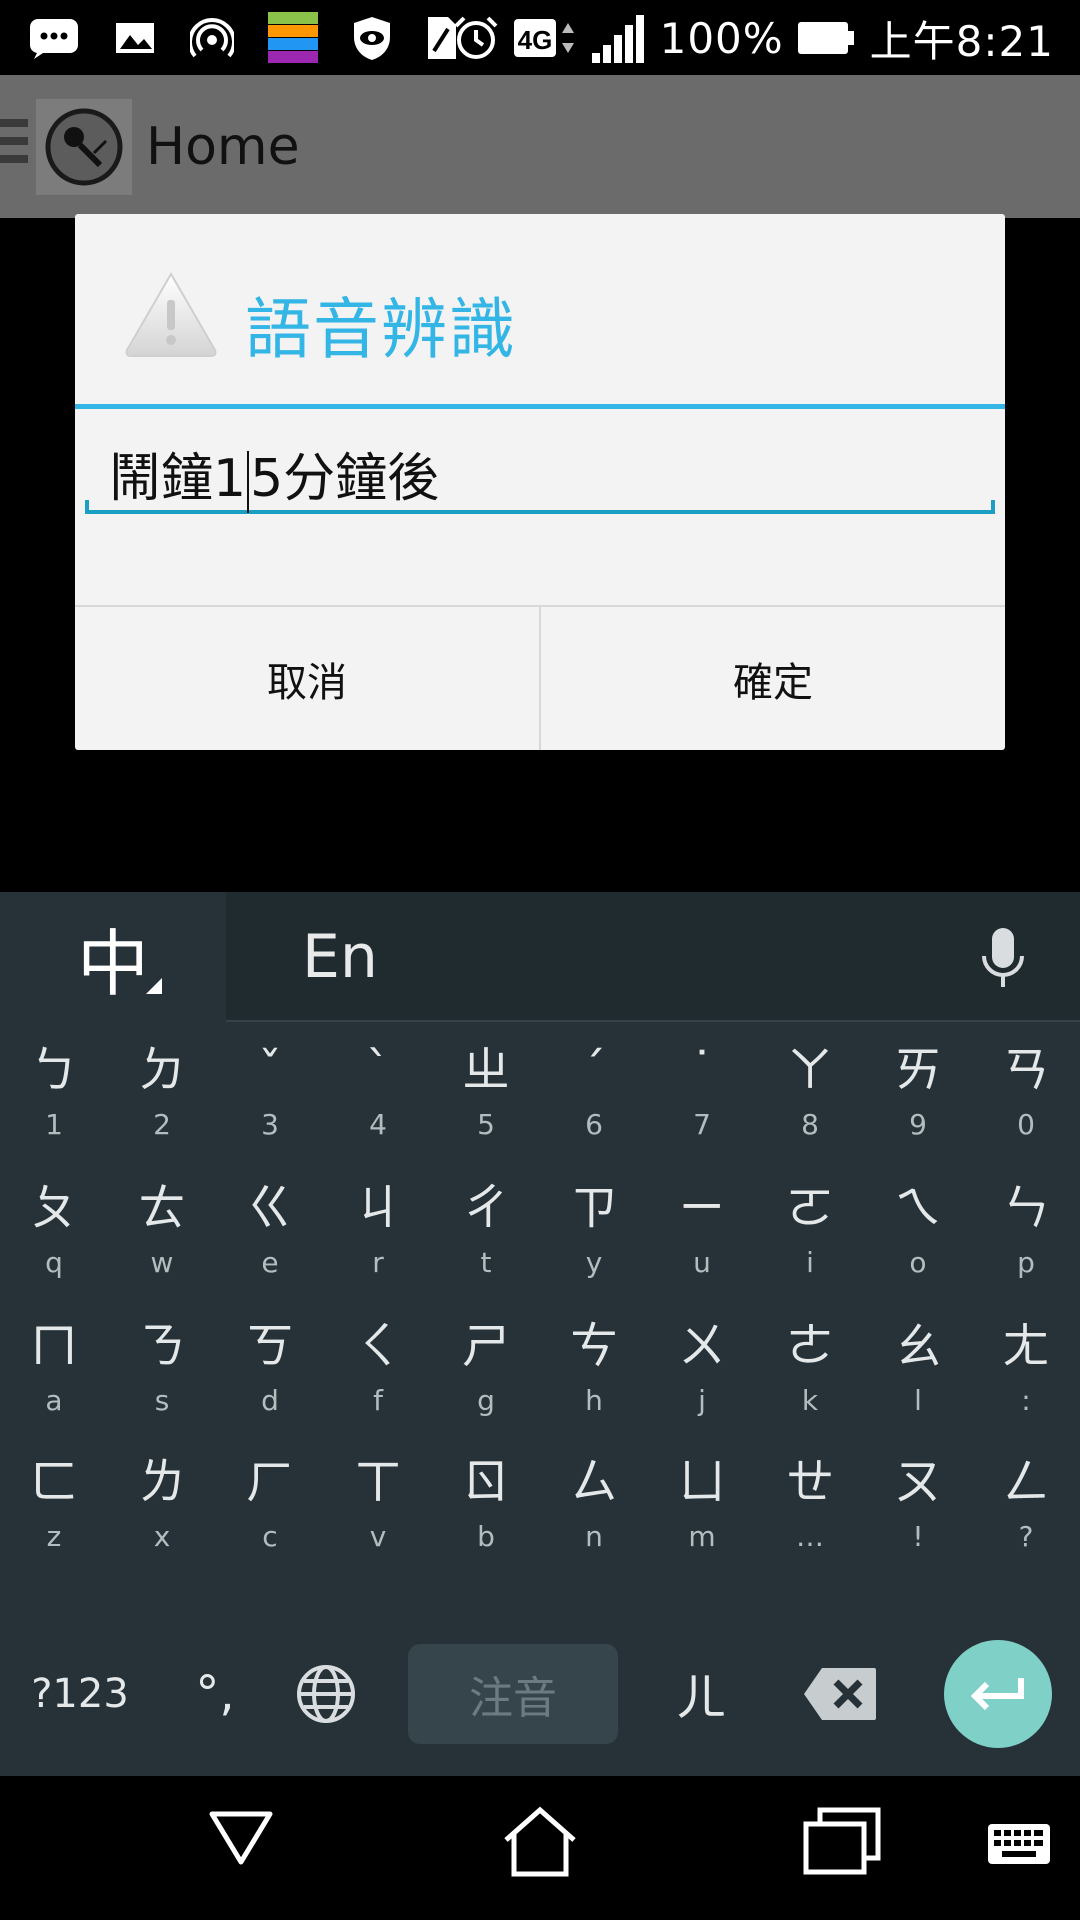 This screenshot has width=1080, height=1920. Describe the element at coordinates (594, 1090) in the screenshot. I see `keyboard-key: ˊ6` at that location.